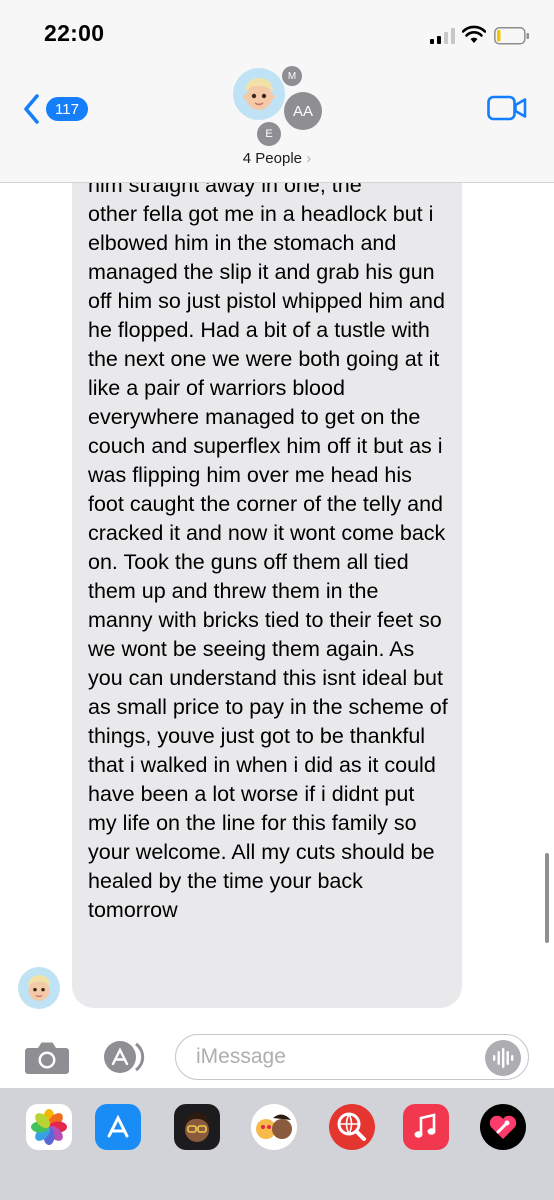 This screenshot has height=1200, width=554. What do you see at coordinates (225, 190) in the screenshot?
I see `message-text-clipped: him straight away in one, the` at bounding box center [225, 190].